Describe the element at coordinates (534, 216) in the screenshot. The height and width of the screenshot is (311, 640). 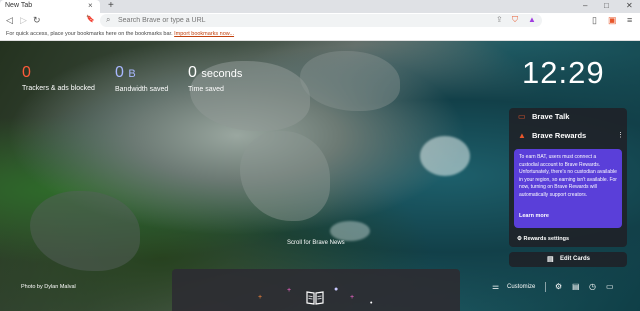
I see `learn-more-link: Learn more` at that location.